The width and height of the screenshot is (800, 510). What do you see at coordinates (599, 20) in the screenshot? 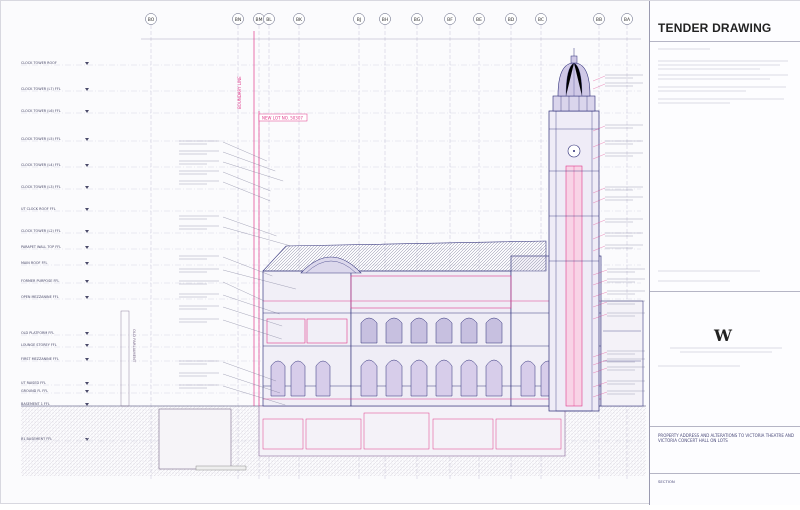
I see `grid-label: BB` at bounding box center [599, 20].